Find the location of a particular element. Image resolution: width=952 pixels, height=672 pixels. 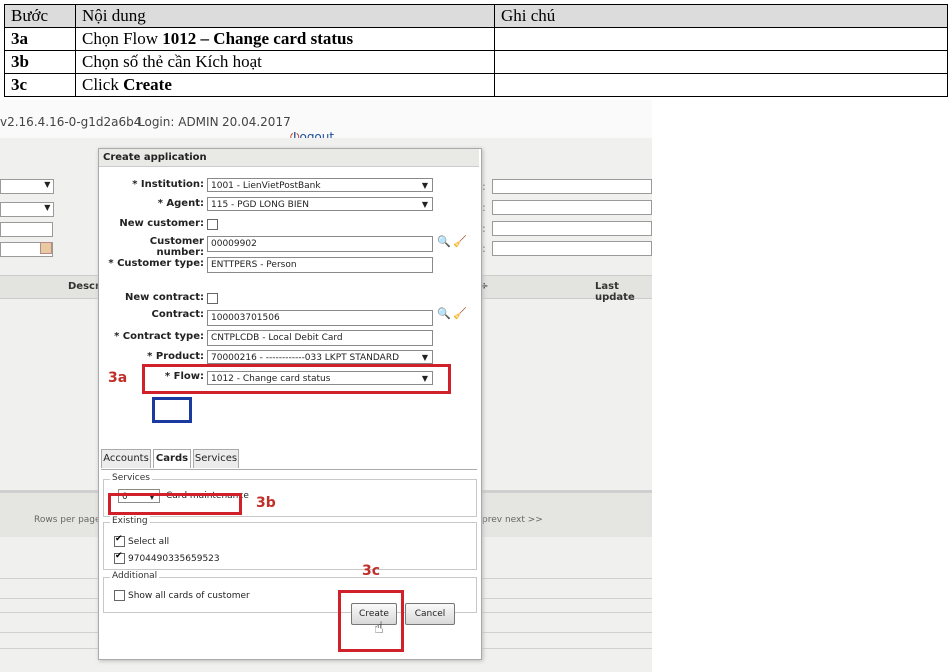

tab-services: Services is located at coordinates (216, 458).